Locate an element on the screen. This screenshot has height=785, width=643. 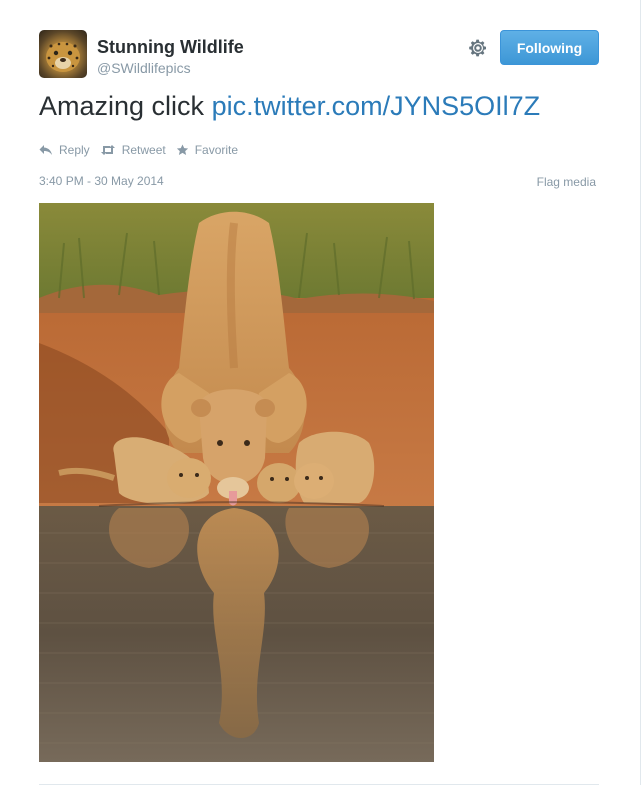
tweet-text: Amazing click pic.twitter.com/JYNS5OIl7Z is located at coordinates (289, 106).